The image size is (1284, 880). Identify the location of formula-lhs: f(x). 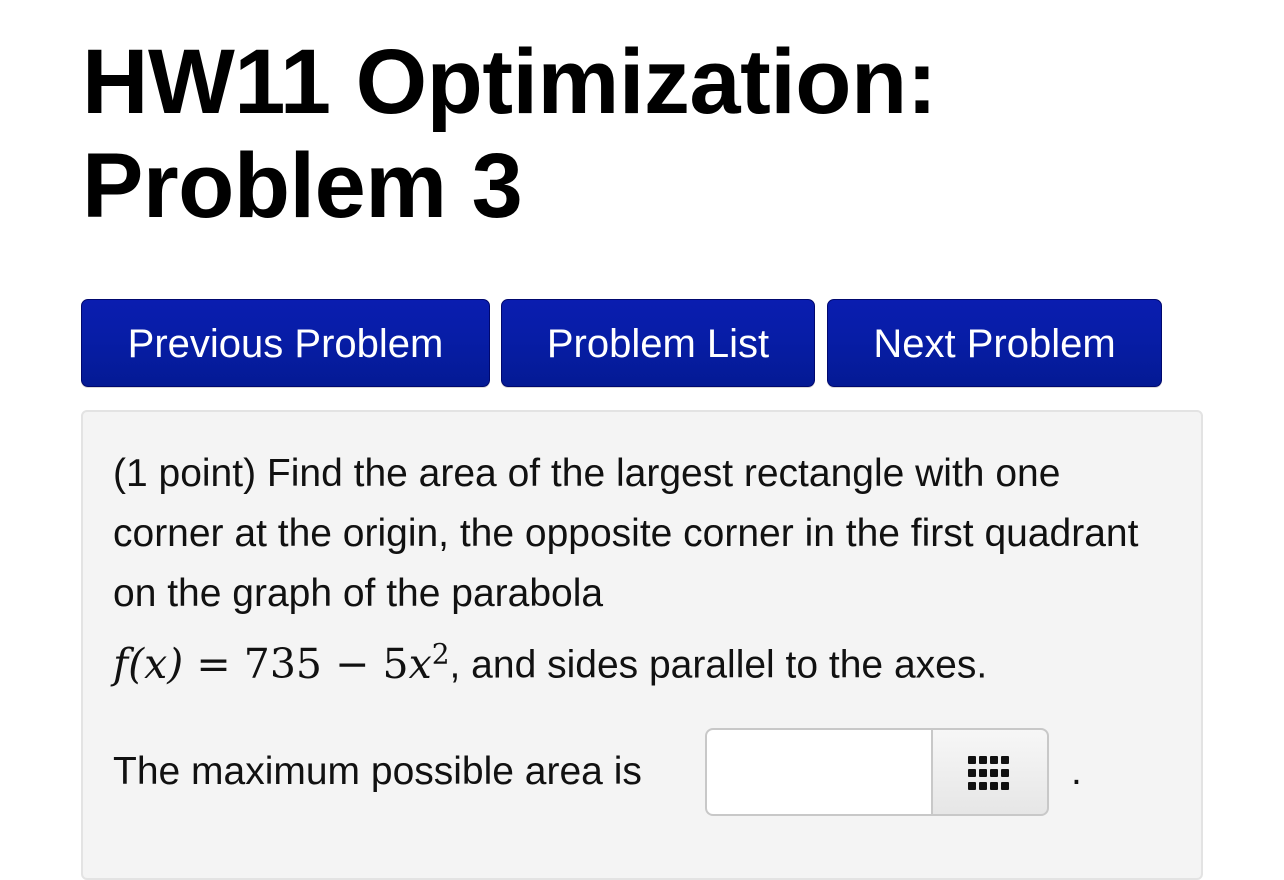
(148, 663).